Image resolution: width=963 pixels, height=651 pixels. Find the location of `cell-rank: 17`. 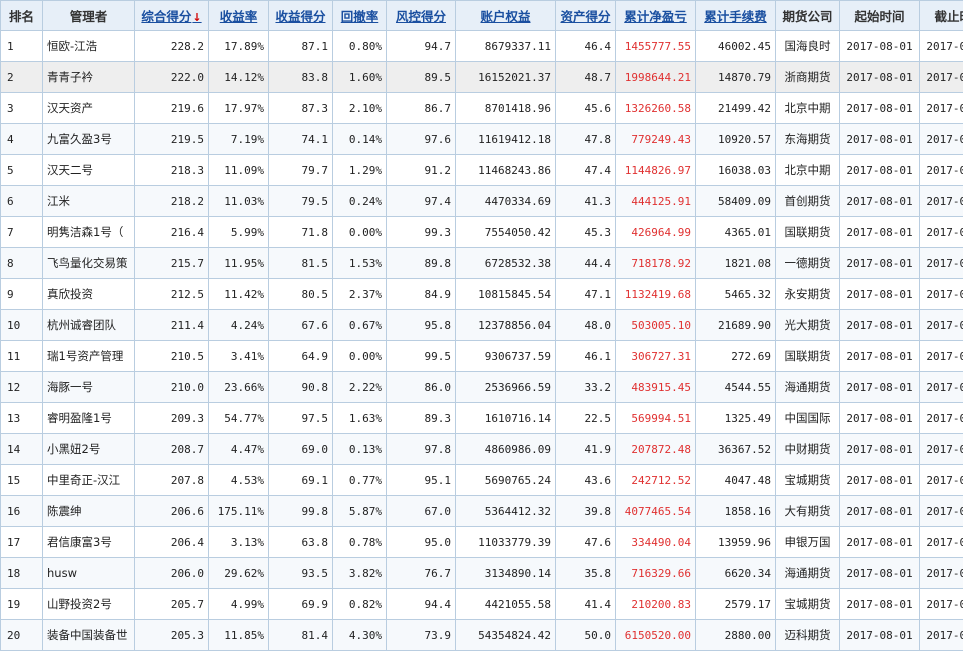

cell-rank: 17 is located at coordinates (22, 542).